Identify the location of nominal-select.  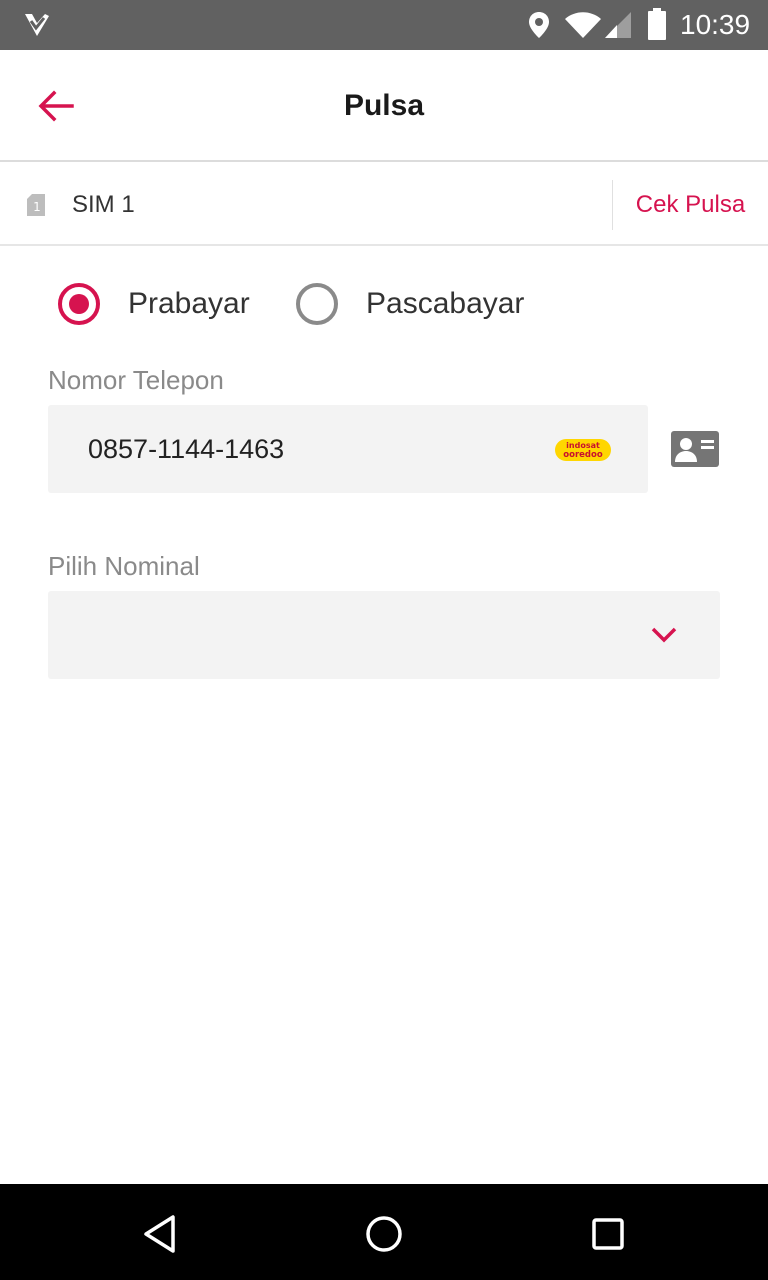
(384, 635).